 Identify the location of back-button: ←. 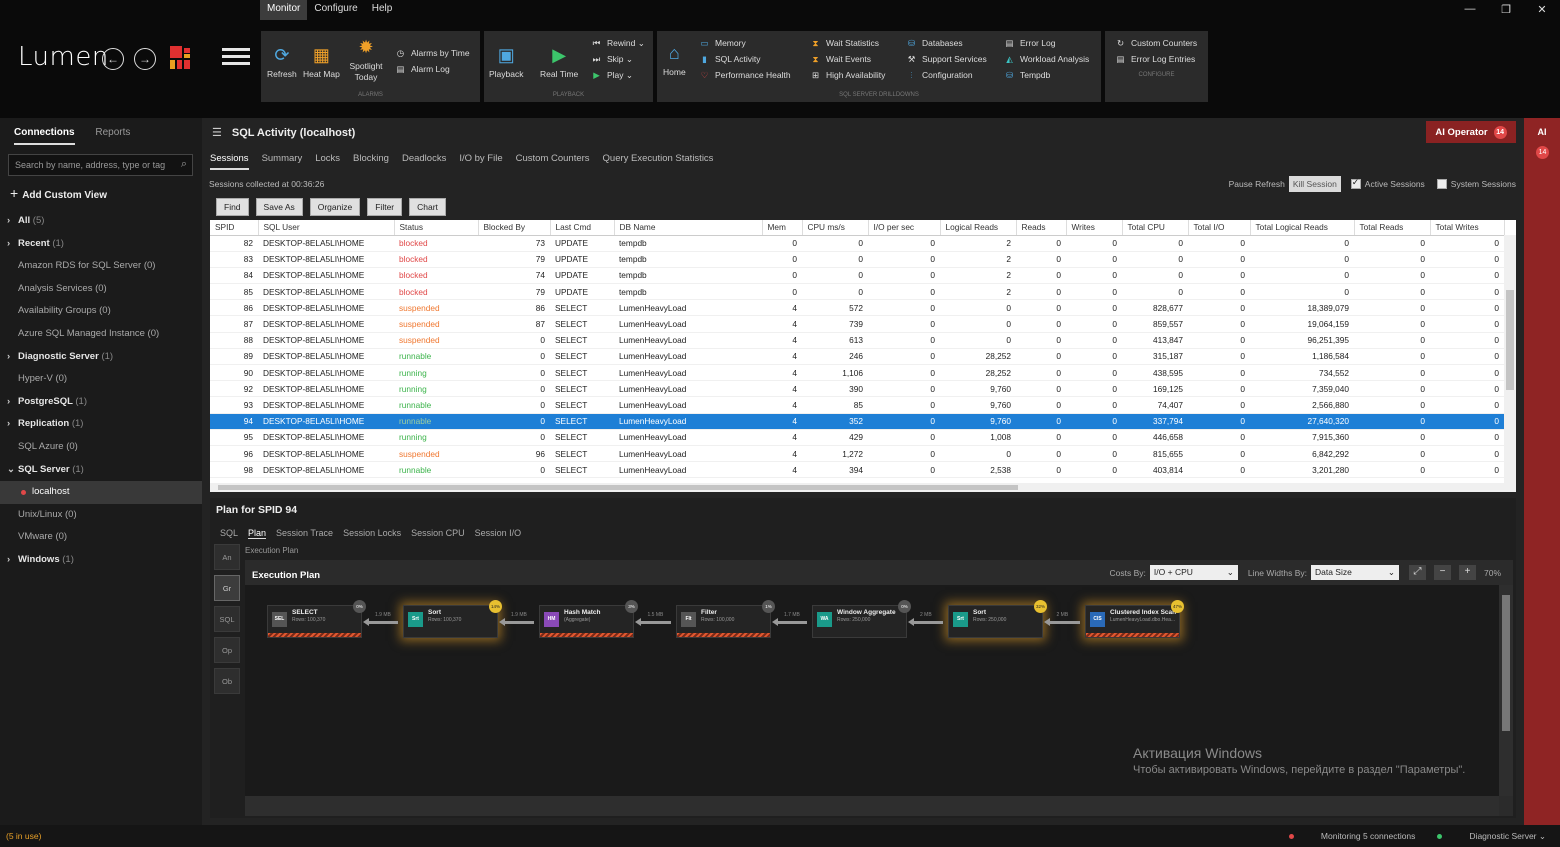
(113, 59).